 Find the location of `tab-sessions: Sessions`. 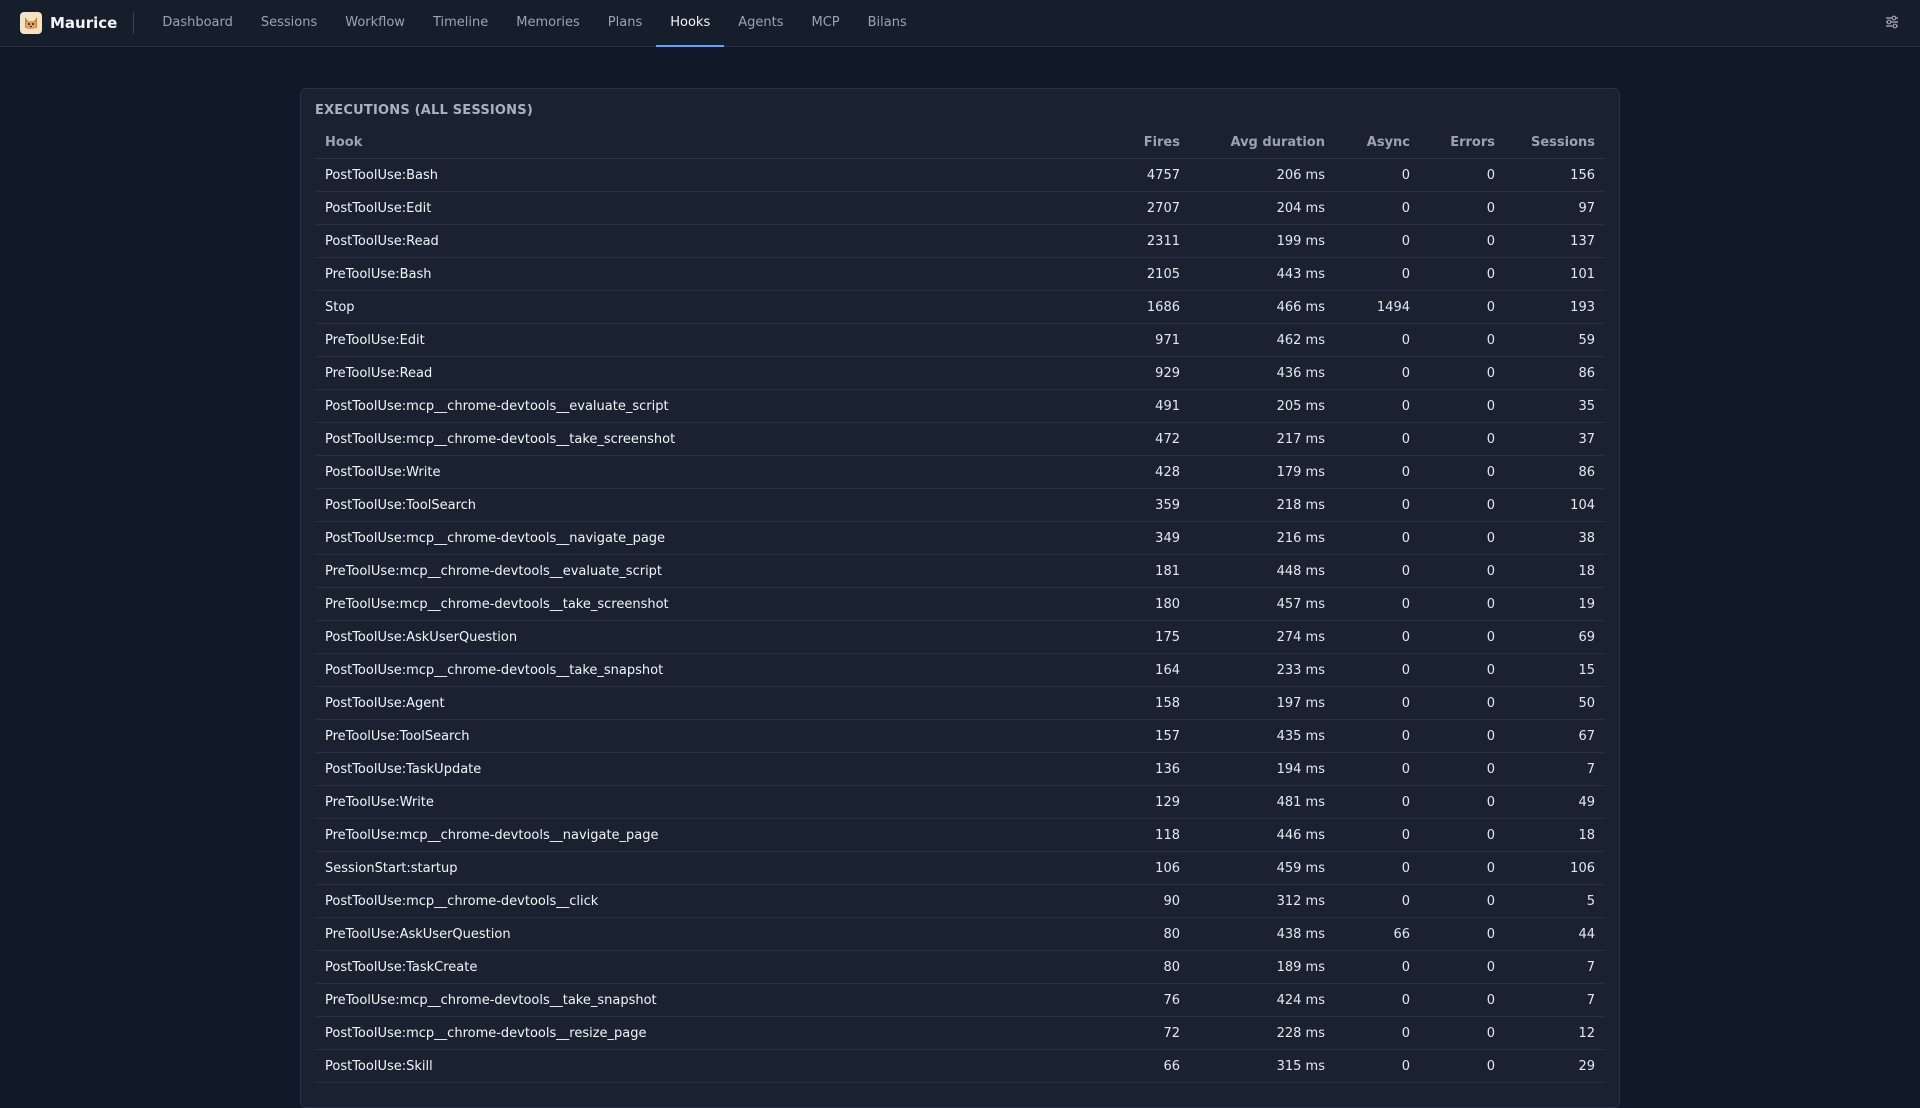

tab-sessions: Sessions is located at coordinates (289, 23).